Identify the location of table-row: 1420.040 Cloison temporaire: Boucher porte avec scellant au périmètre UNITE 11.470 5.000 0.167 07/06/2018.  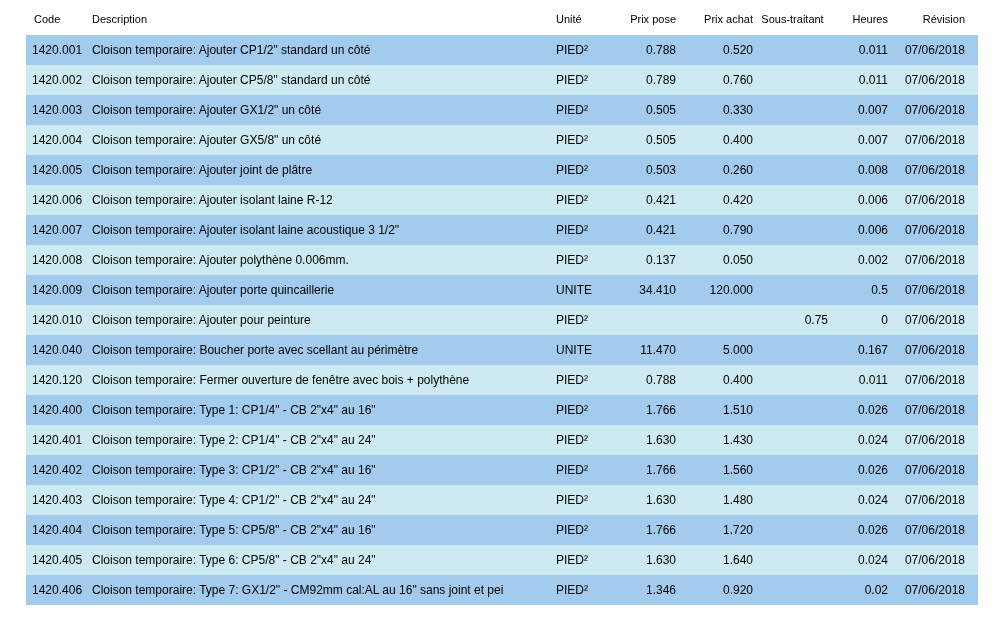
(502, 350).